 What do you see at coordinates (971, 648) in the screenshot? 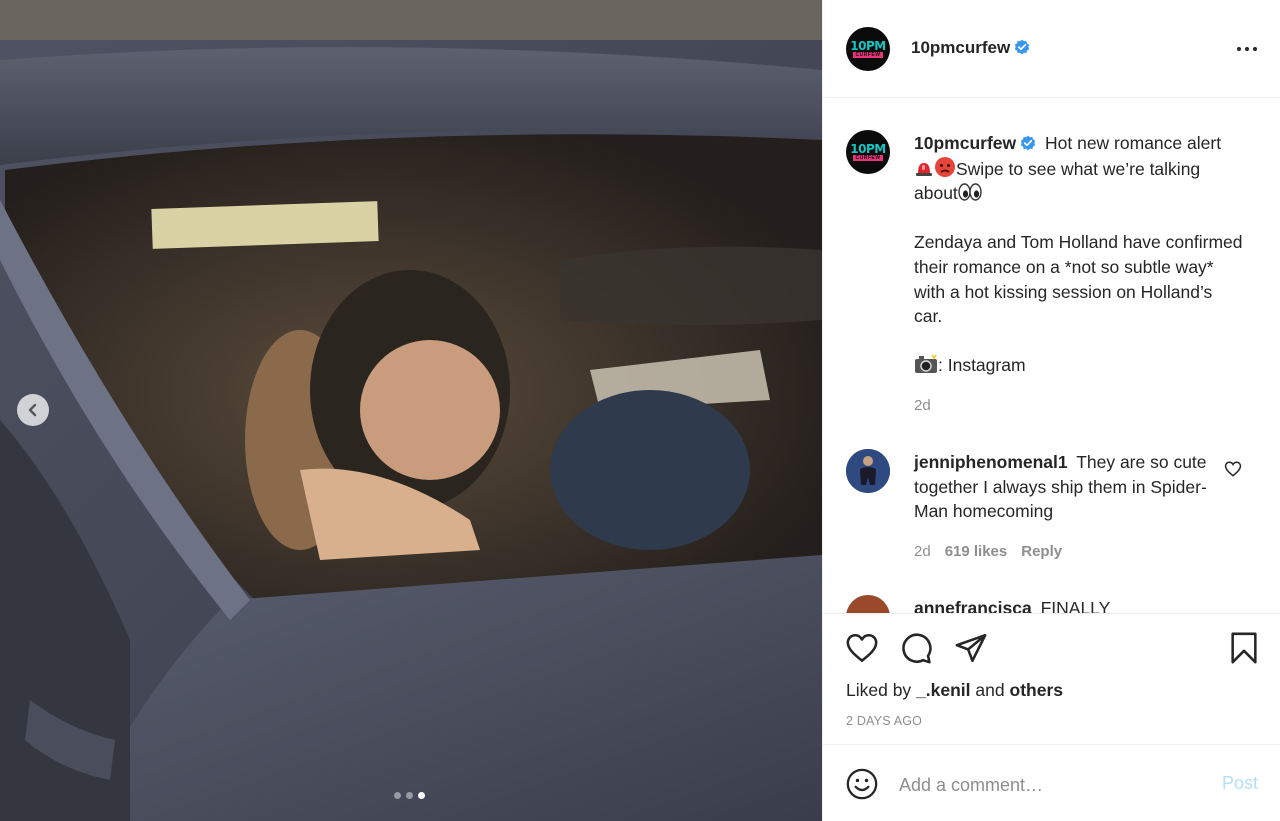
I see `share-paper-plane-icon` at bounding box center [971, 648].